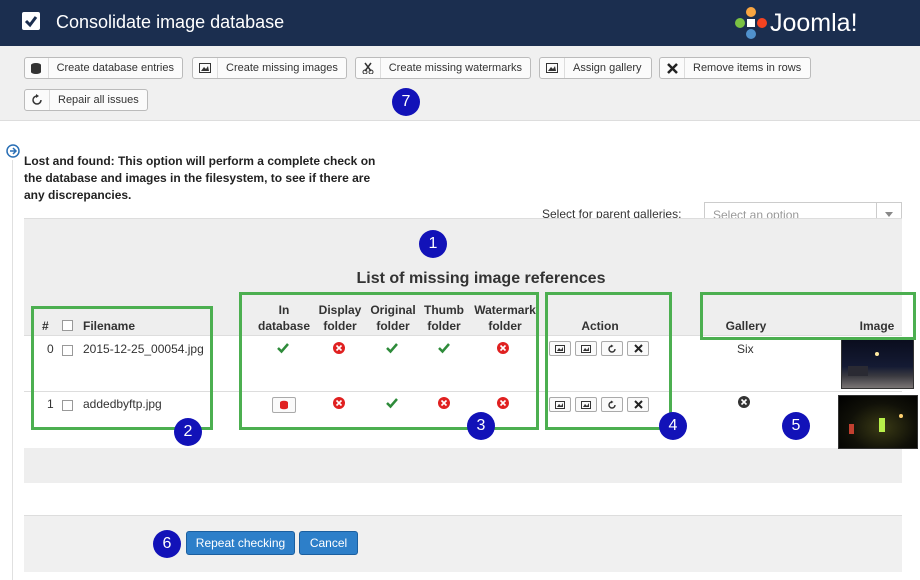 This screenshot has height=580, width=920. What do you see at coordinates (481, 426) in the screenshot?
I see `annotation-badge: 3` at bounding box center [481, 426].